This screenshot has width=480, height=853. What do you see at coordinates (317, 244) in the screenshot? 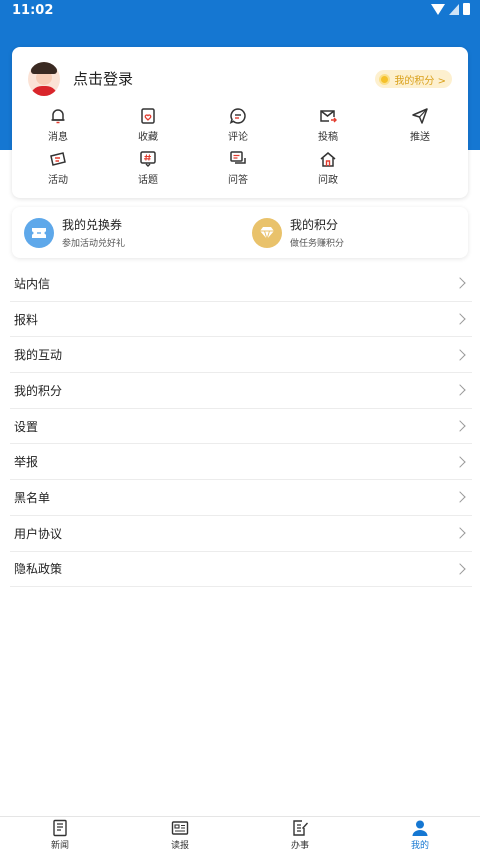
I see `my-points-subtitle: 做任务赚积分` at bounding box center [317, 244].